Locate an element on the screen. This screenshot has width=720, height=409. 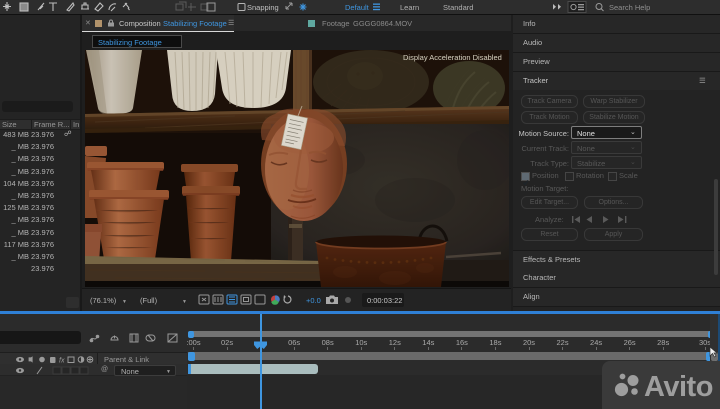
svg-text: fx is located at coordinates (62, 360).